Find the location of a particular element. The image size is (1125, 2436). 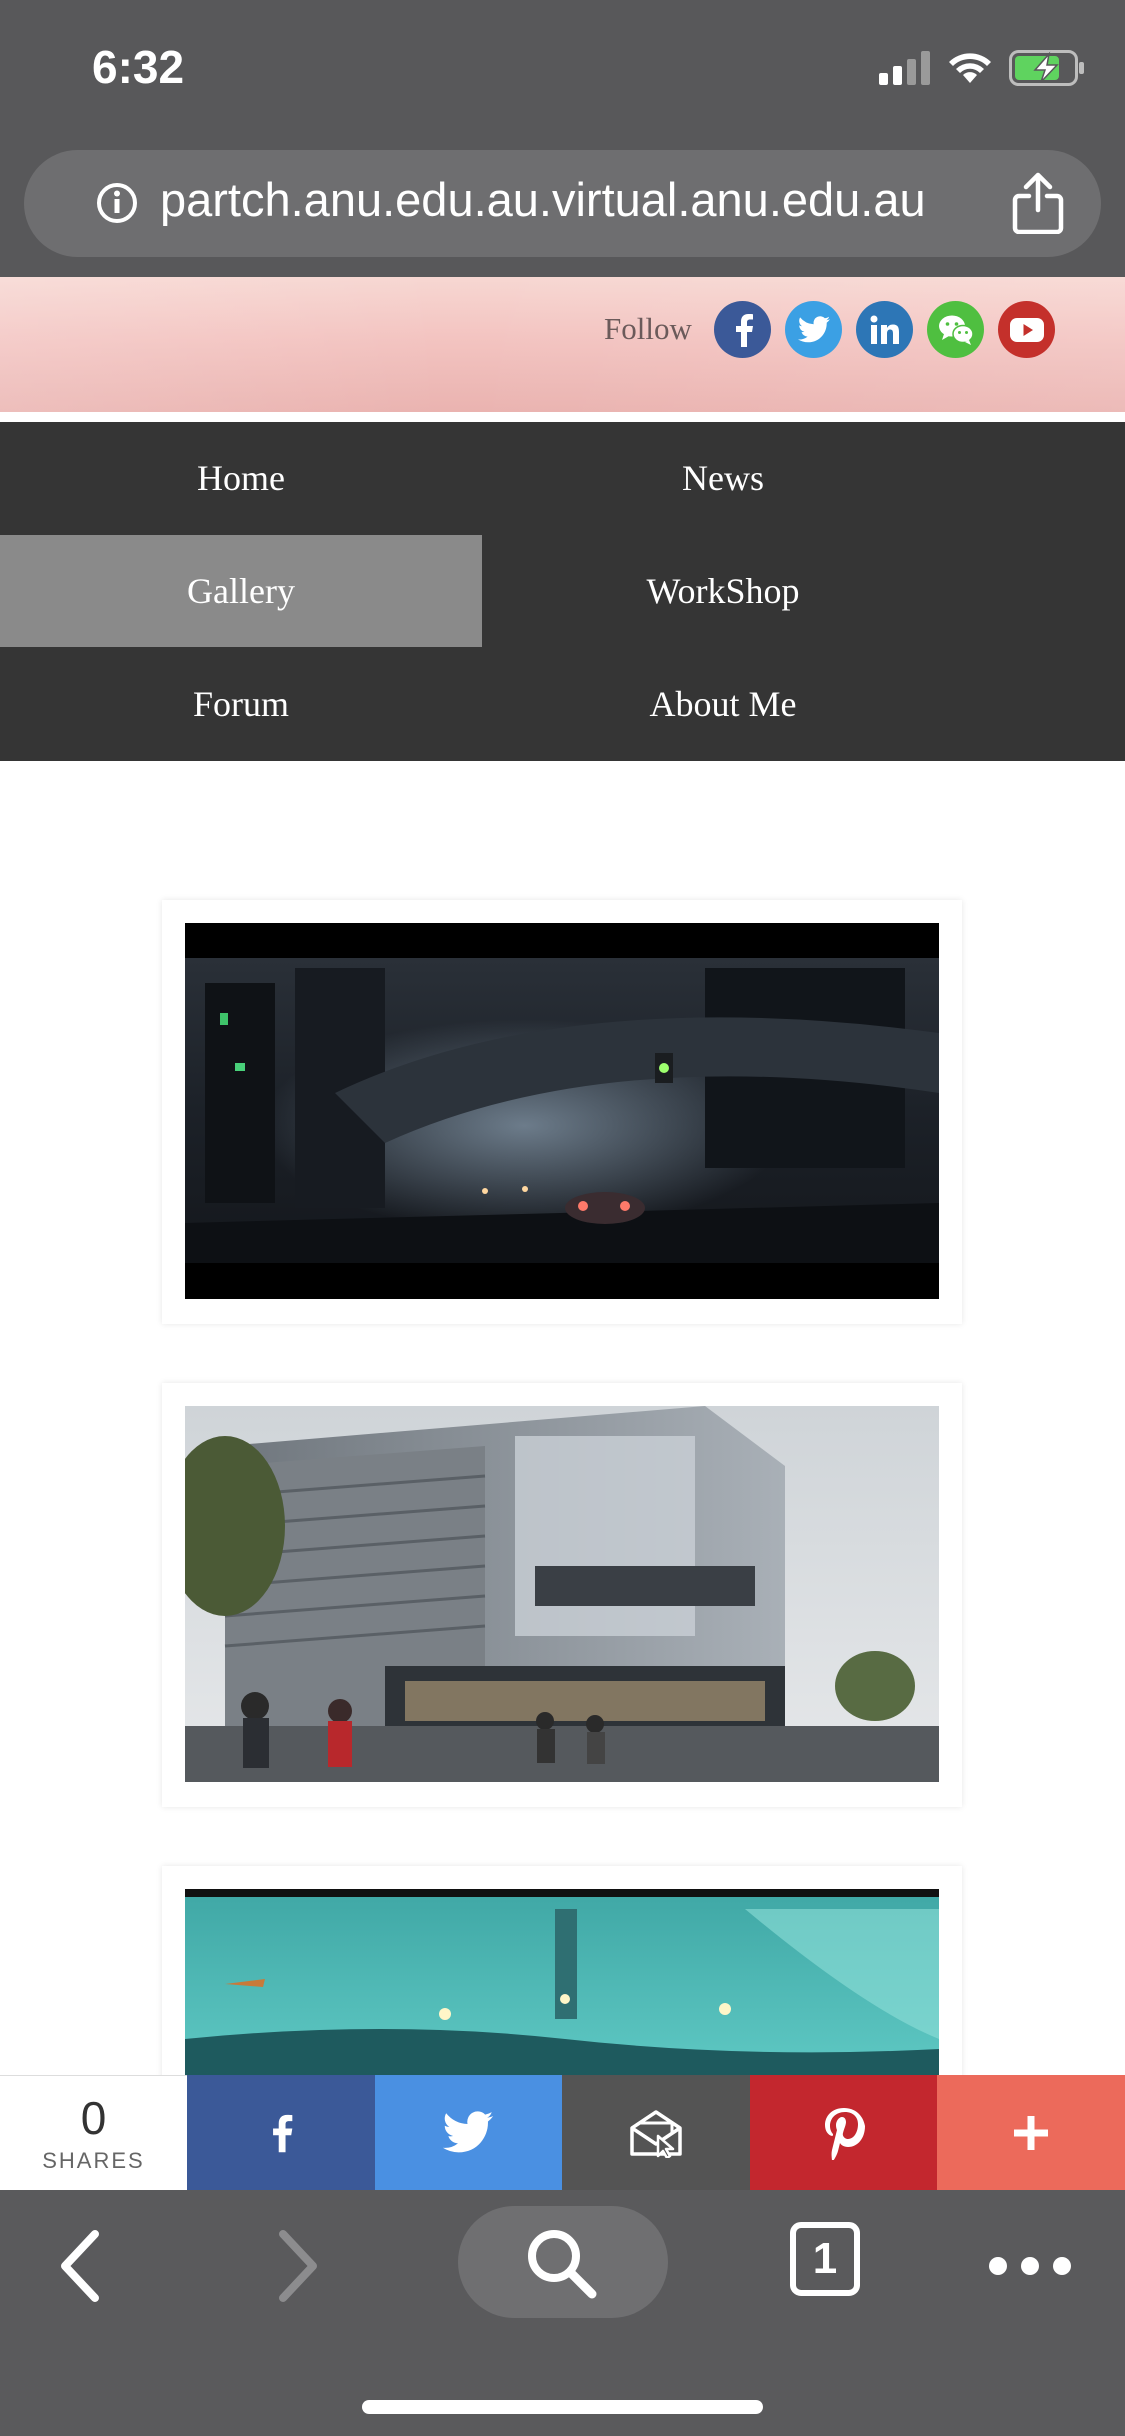

follow-label: Follow is located at coordinates (648, 328).